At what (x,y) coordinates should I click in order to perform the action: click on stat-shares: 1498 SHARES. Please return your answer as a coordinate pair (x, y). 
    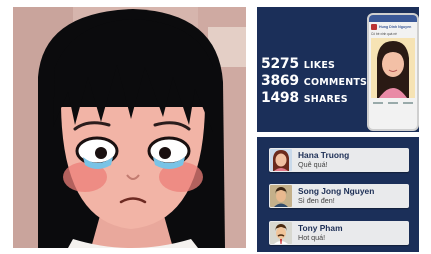
    Looking at the image, I should click on (304, 98).